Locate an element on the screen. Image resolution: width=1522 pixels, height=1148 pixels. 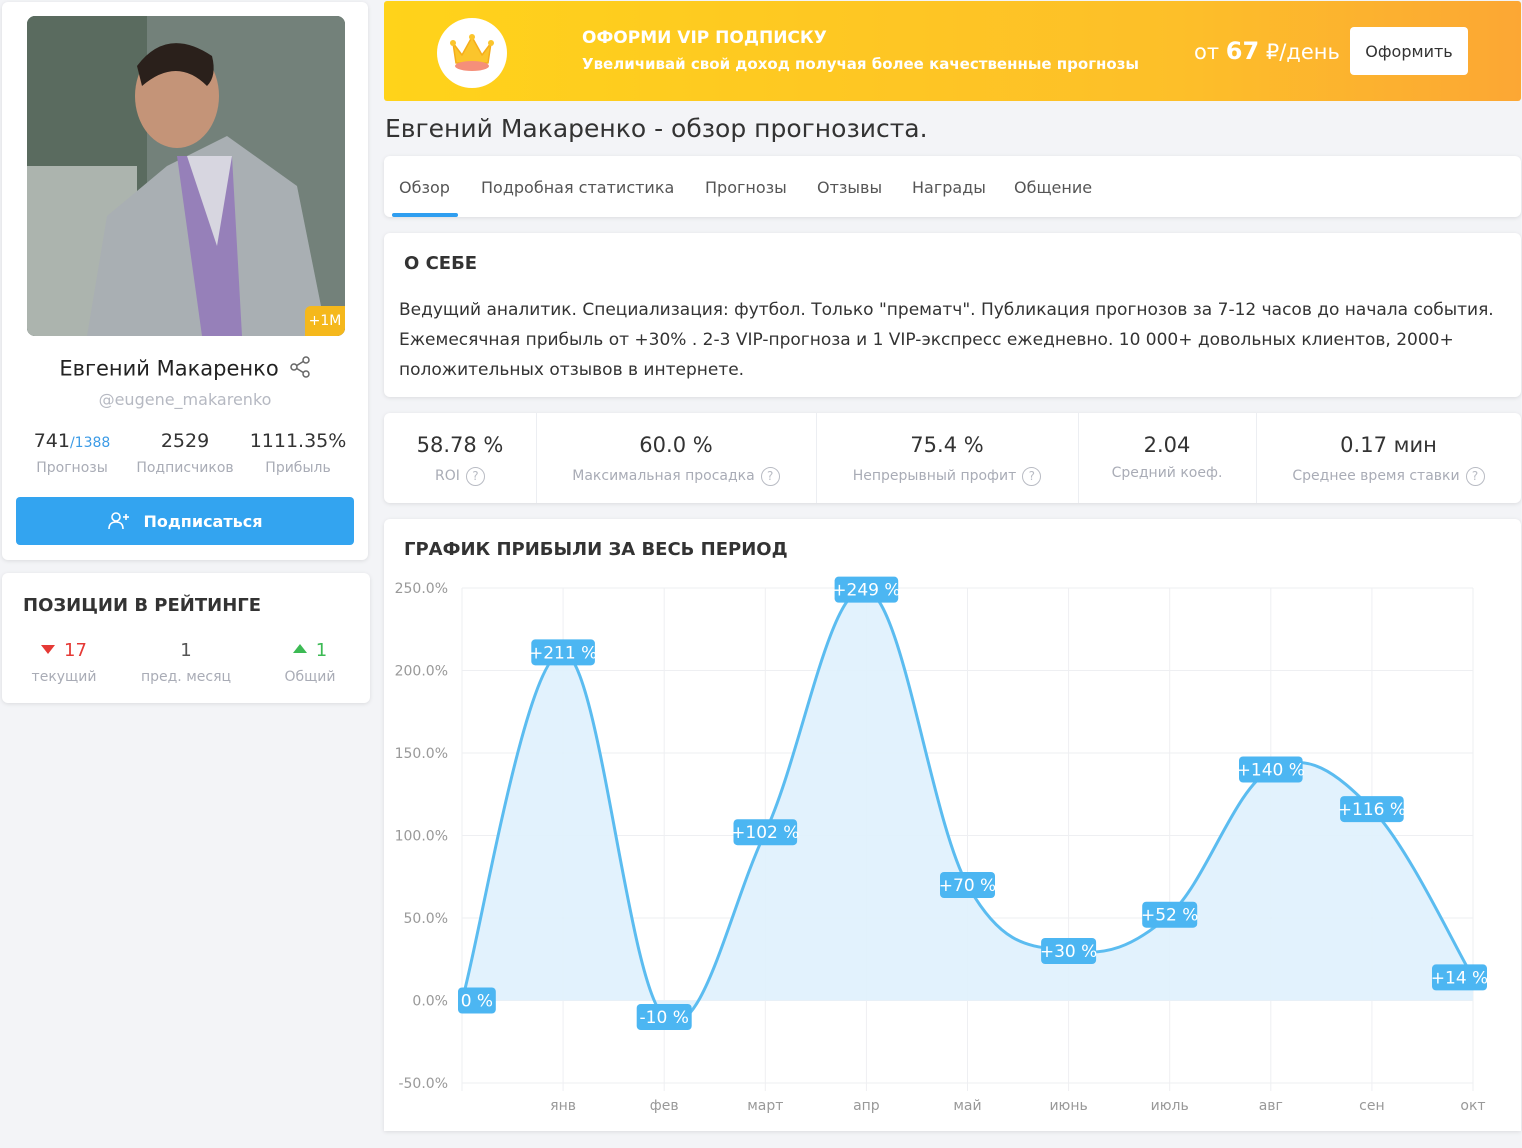
x-tick-label: июль is located at coordinates (1170, 1106).